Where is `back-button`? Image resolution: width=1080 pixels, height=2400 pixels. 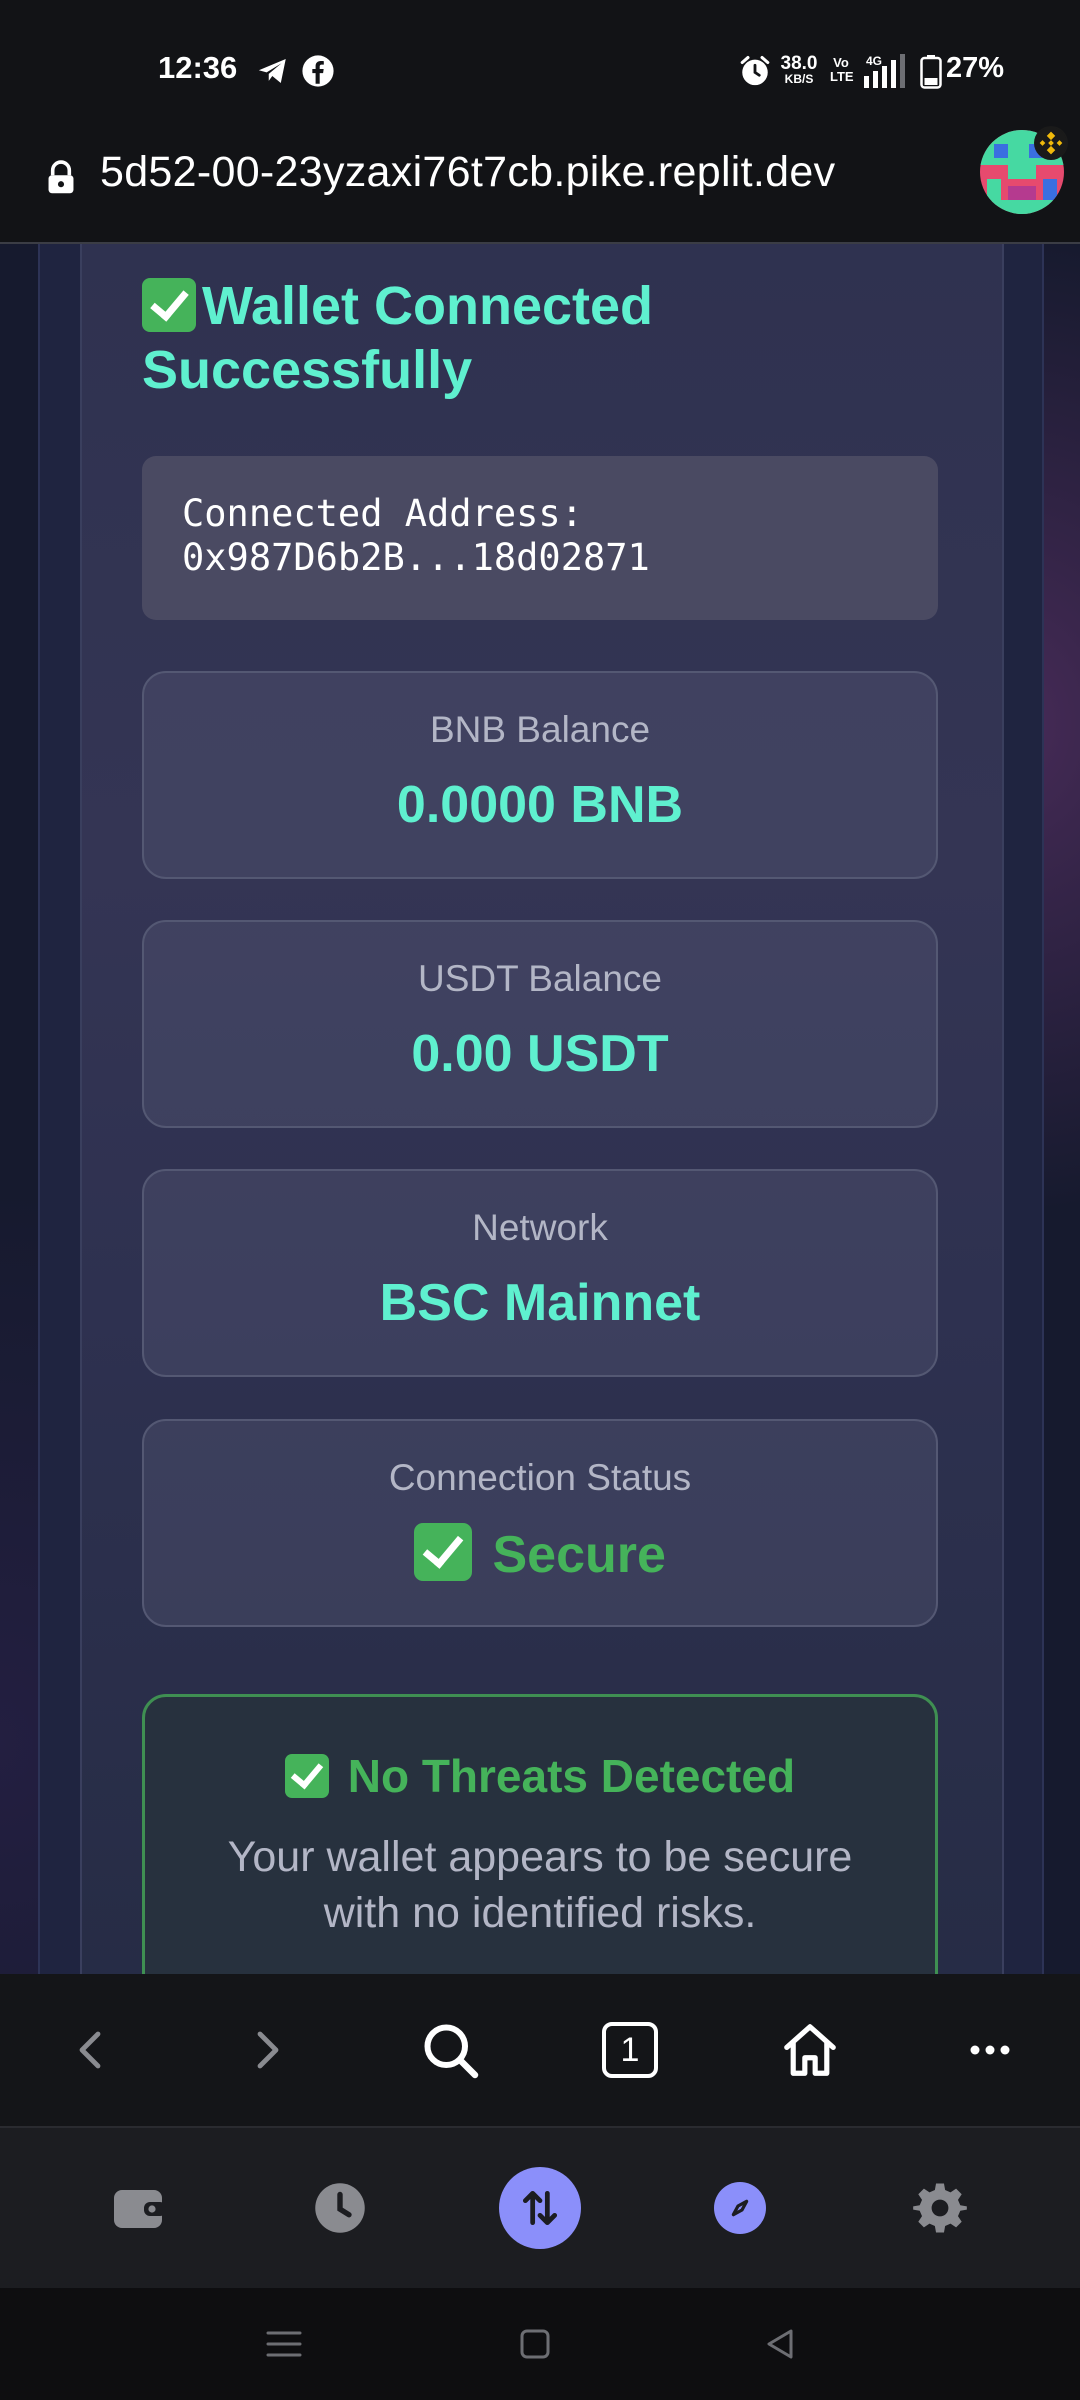
back-button is located at coordinates (90, 2050).